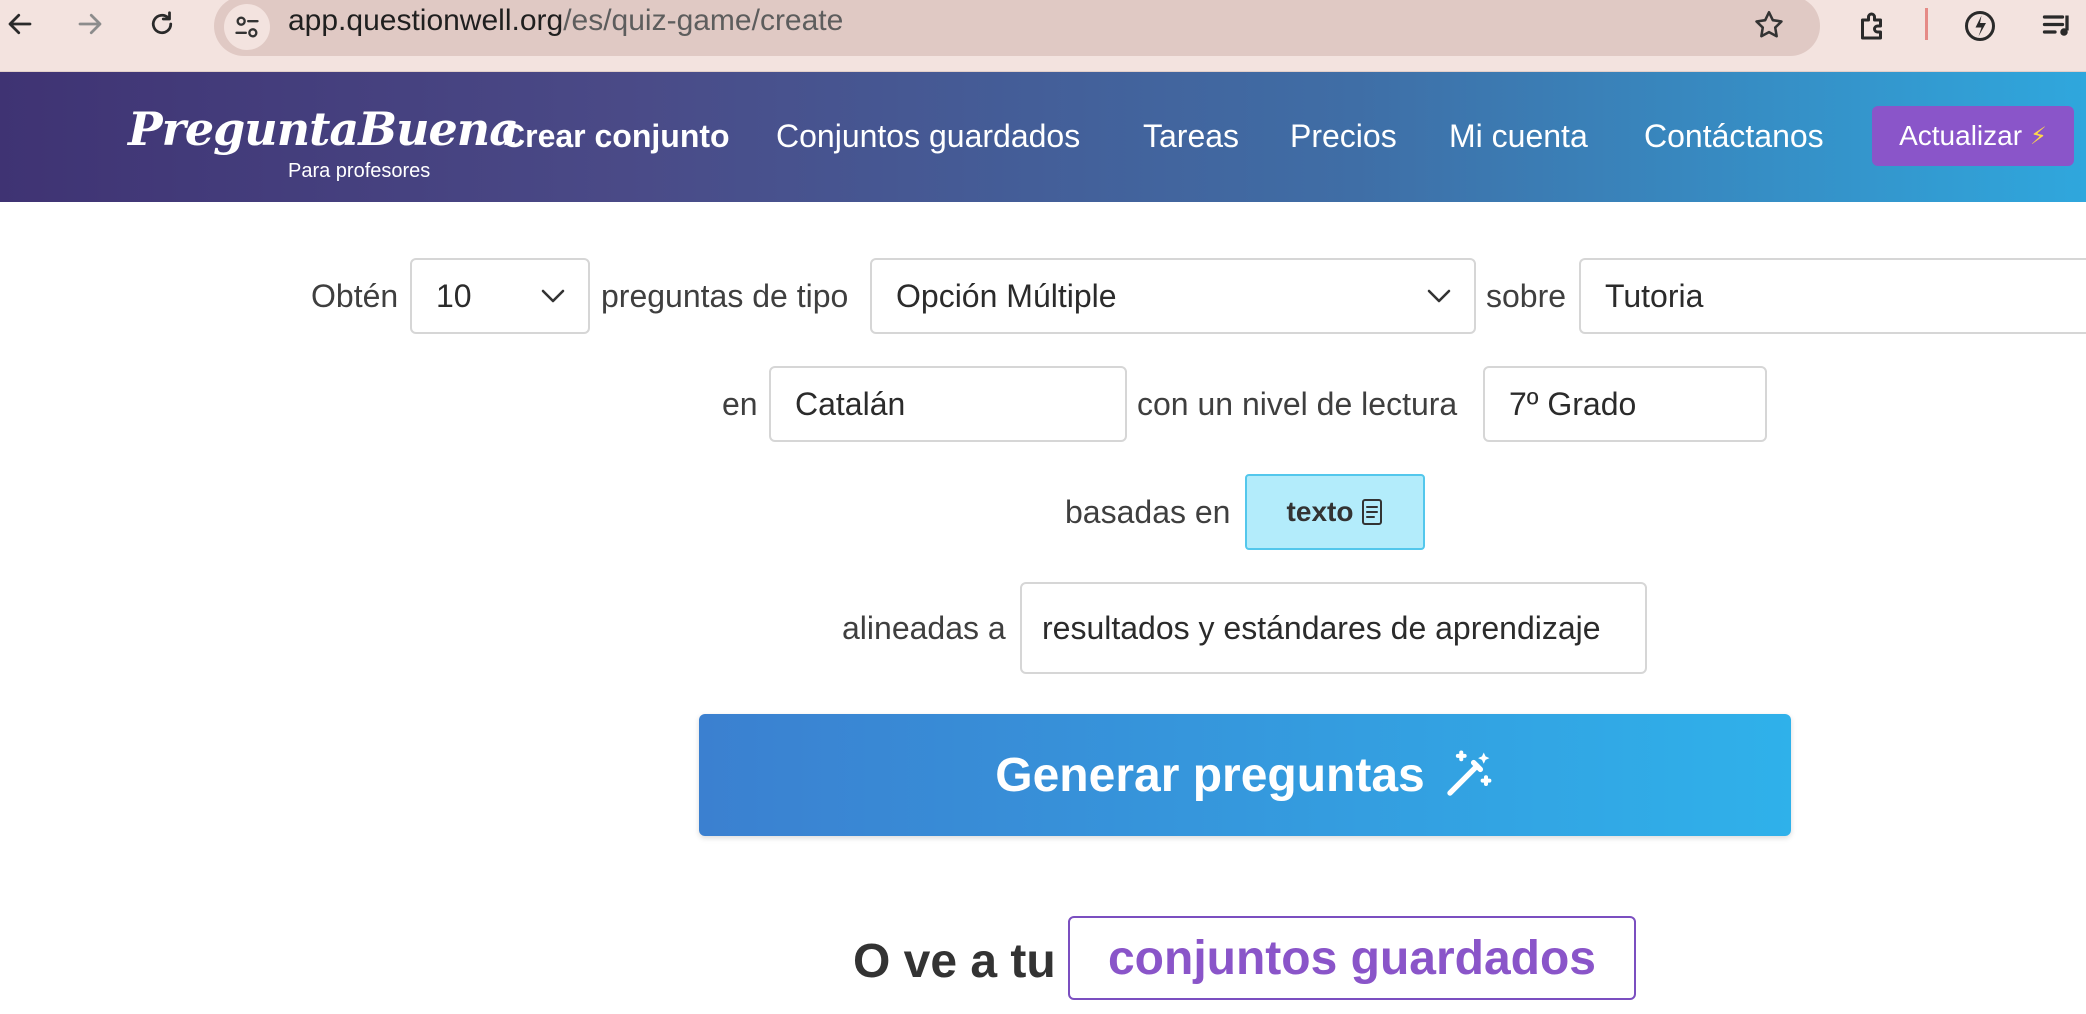 This screenshot has height=1014, width=2086. I want to click on upgrade-button: Actualizar ⚡, so click(1973, 136).